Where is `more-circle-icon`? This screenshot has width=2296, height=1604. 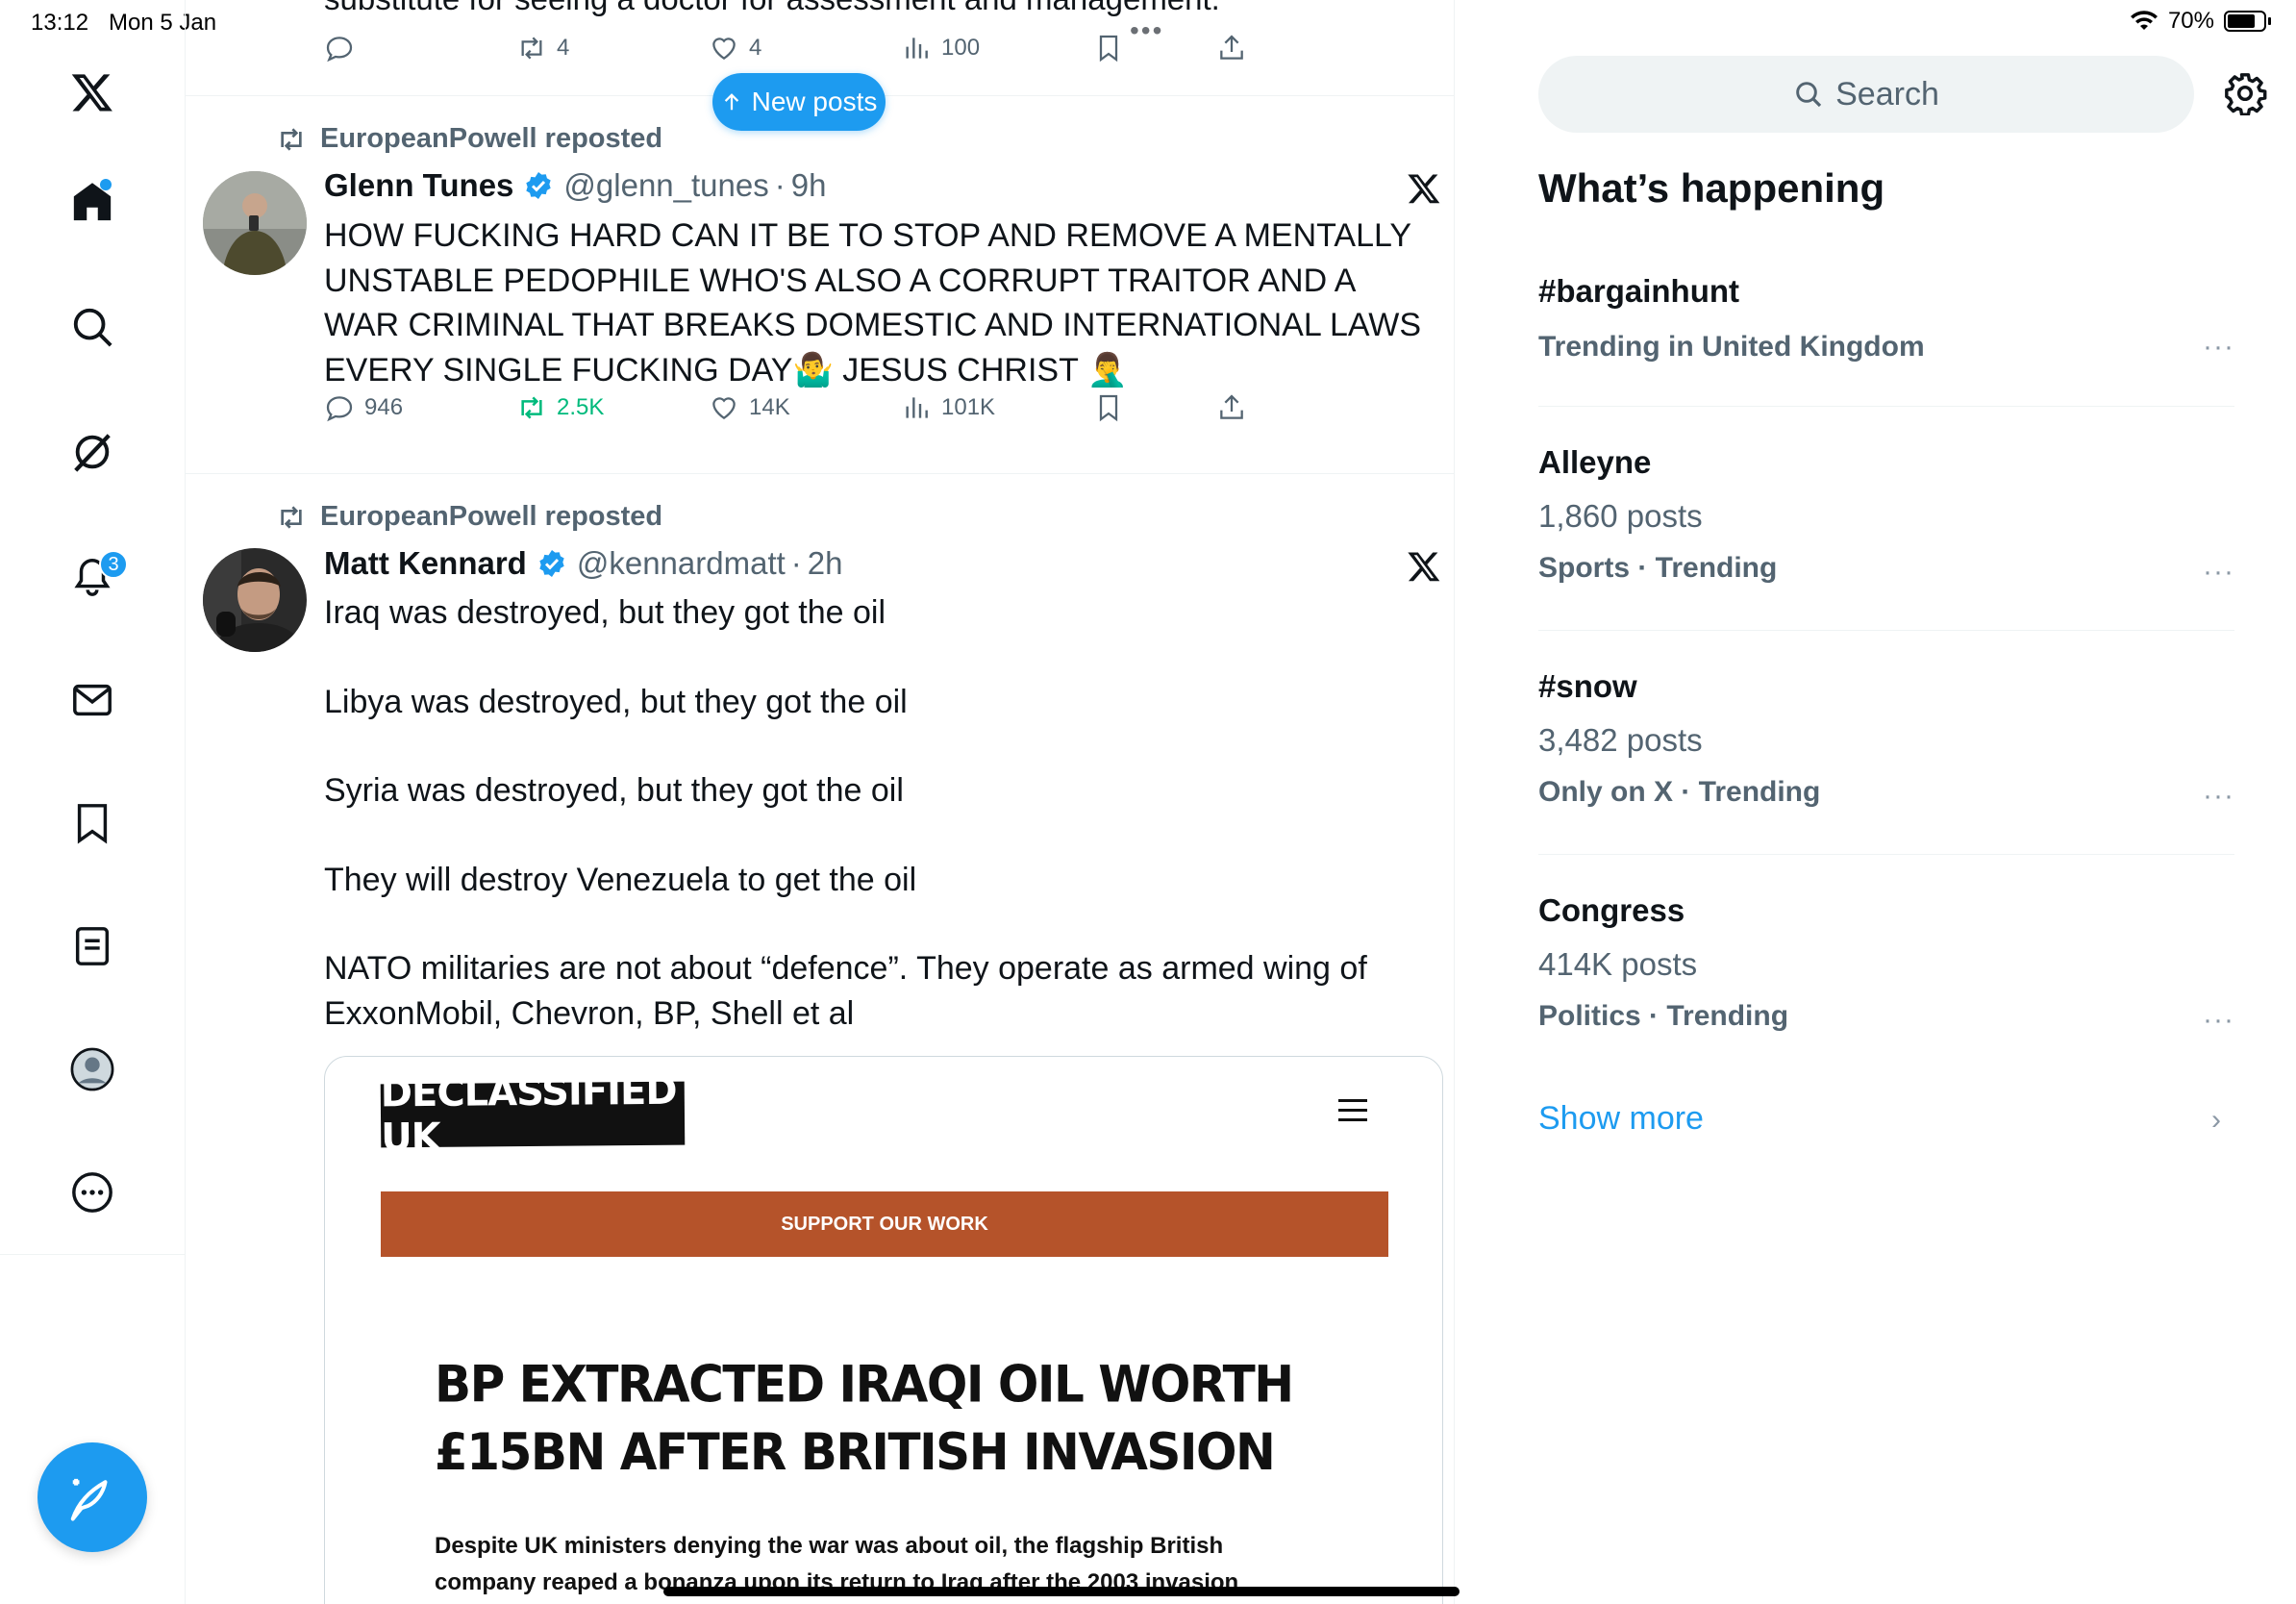
more-circle-icon is located at coordinates (92, 1192).